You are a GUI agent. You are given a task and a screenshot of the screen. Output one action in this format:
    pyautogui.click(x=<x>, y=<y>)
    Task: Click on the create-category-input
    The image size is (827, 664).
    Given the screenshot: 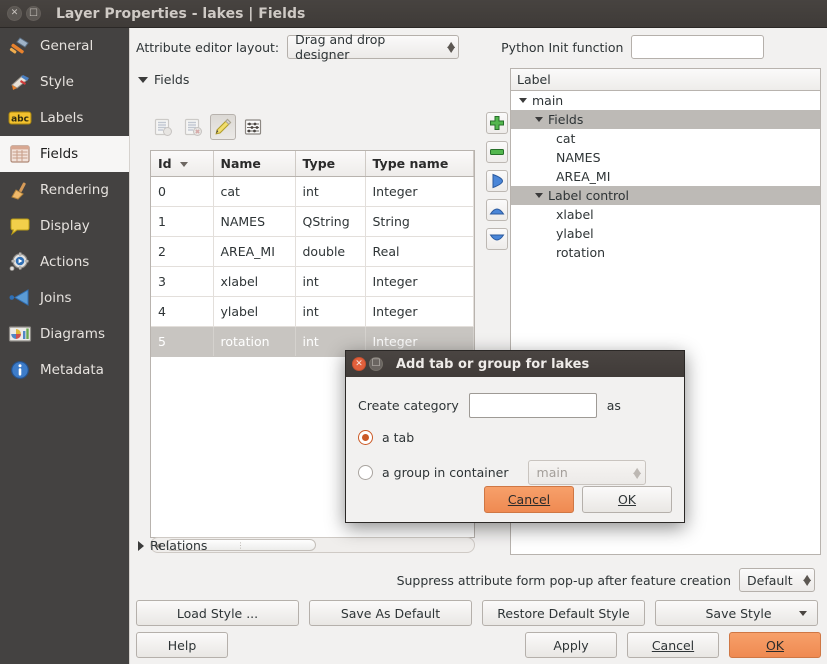 What is the action you would take?
    pyautogui.click(x=532, y=405)
    